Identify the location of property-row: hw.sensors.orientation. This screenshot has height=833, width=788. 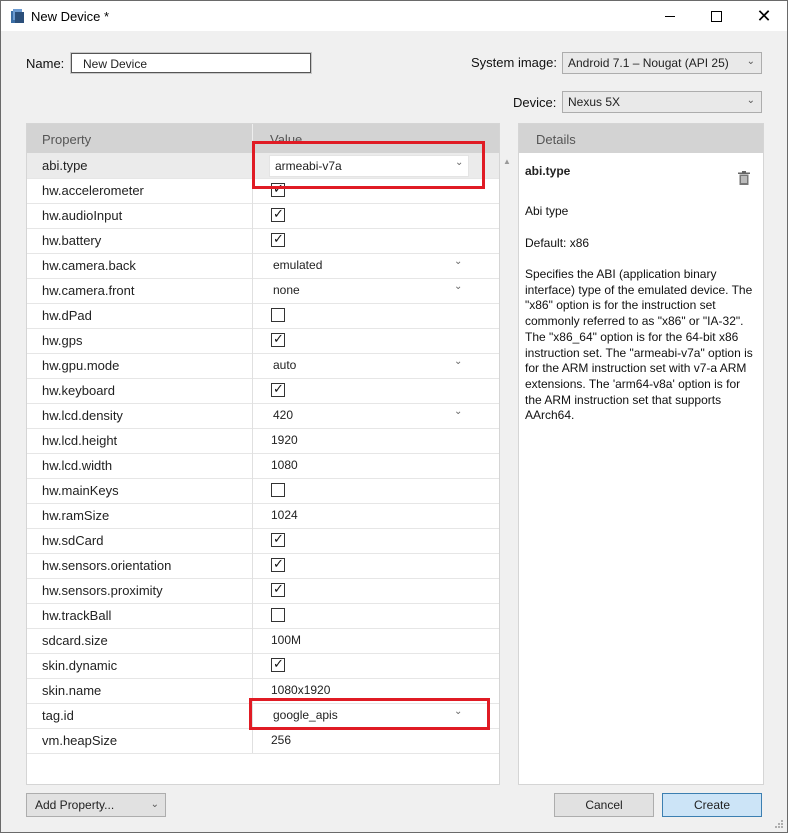
(263, 566).